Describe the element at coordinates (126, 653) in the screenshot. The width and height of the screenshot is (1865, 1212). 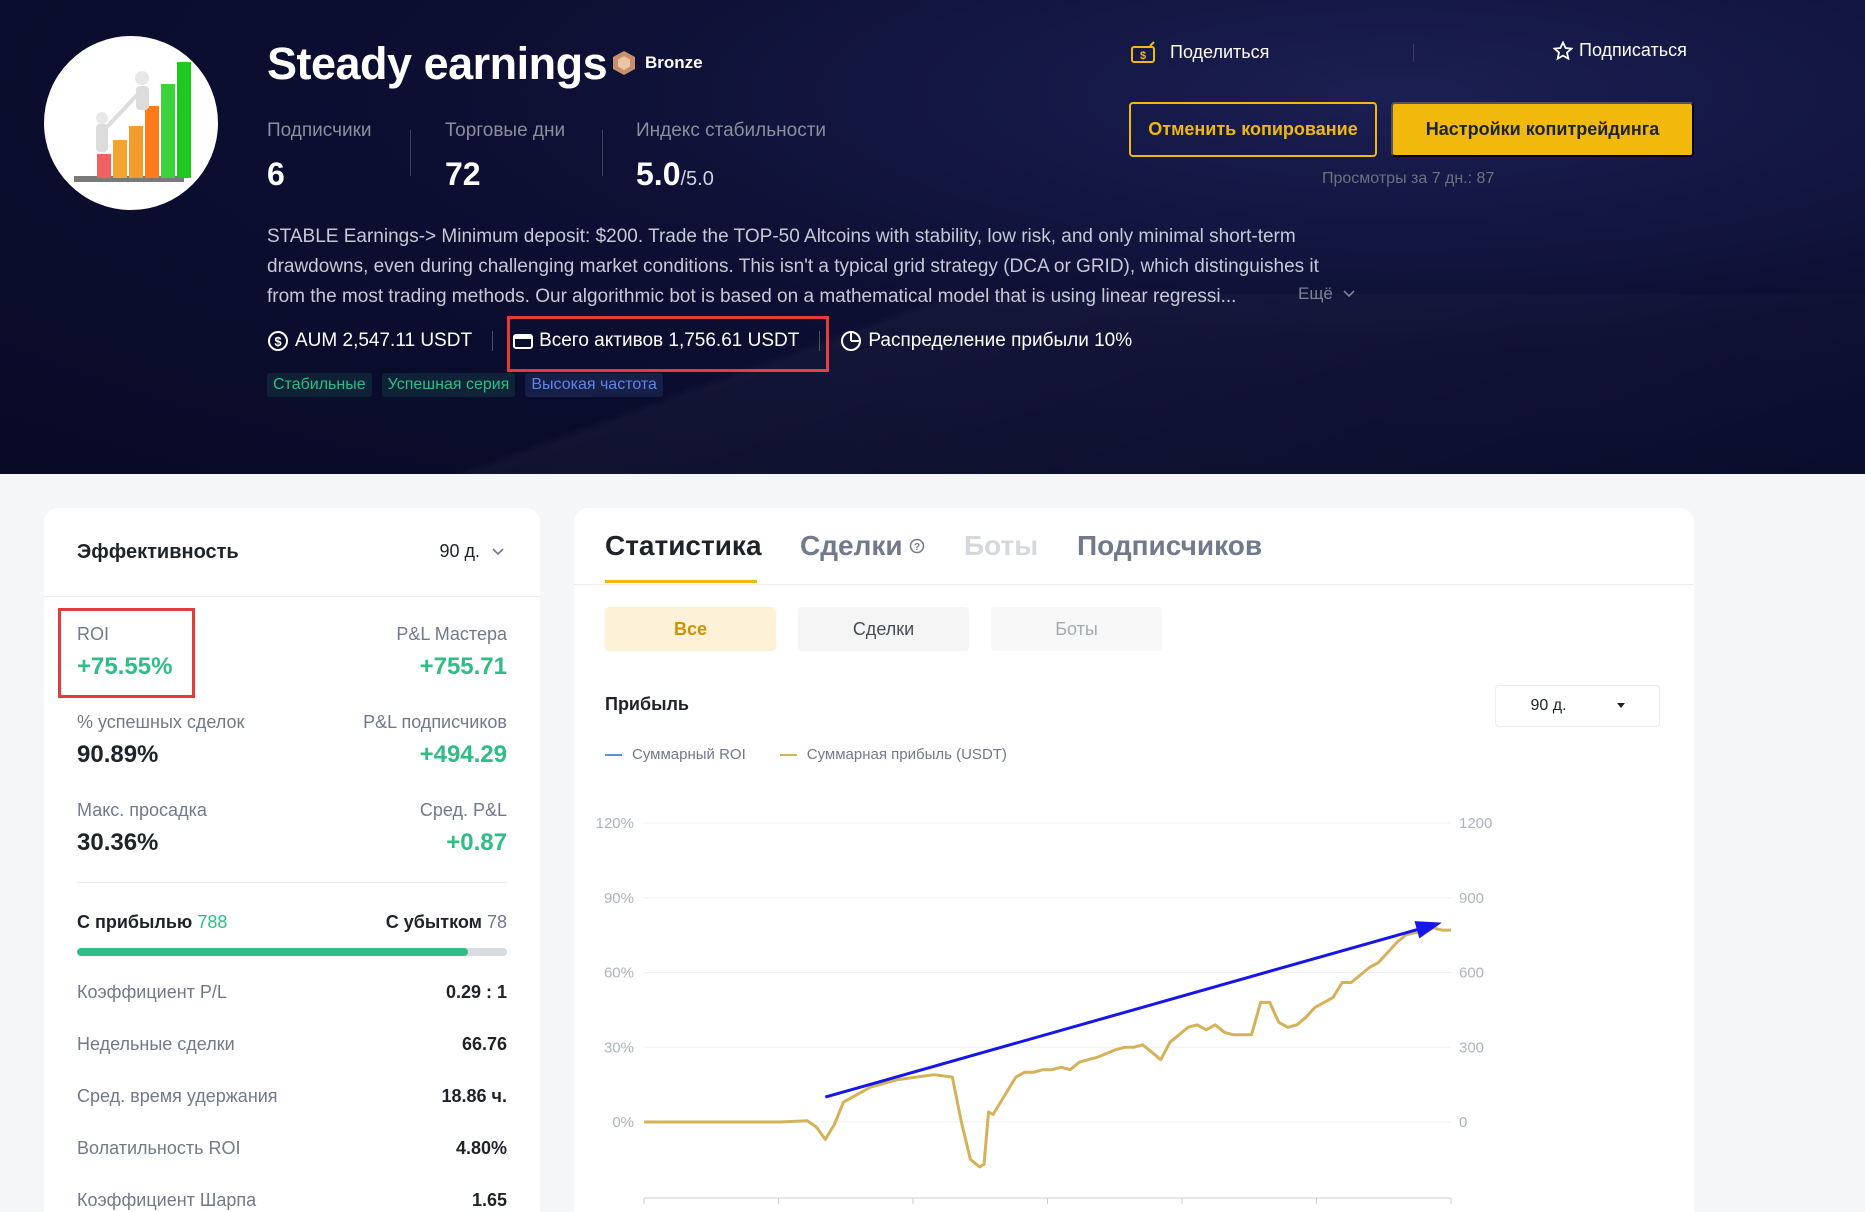
I see `highlight-roi` at that location.